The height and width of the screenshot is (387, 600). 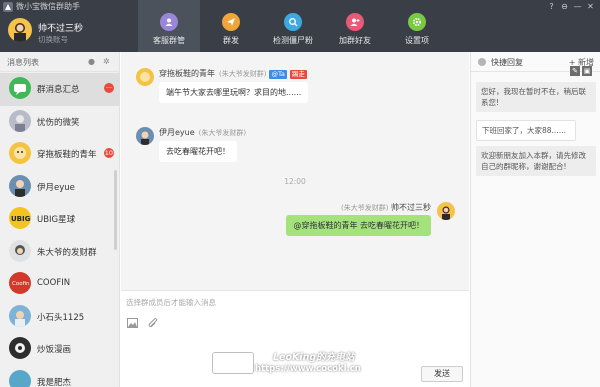 I want to click on send-button: 发送, so click(x=442, y=374).